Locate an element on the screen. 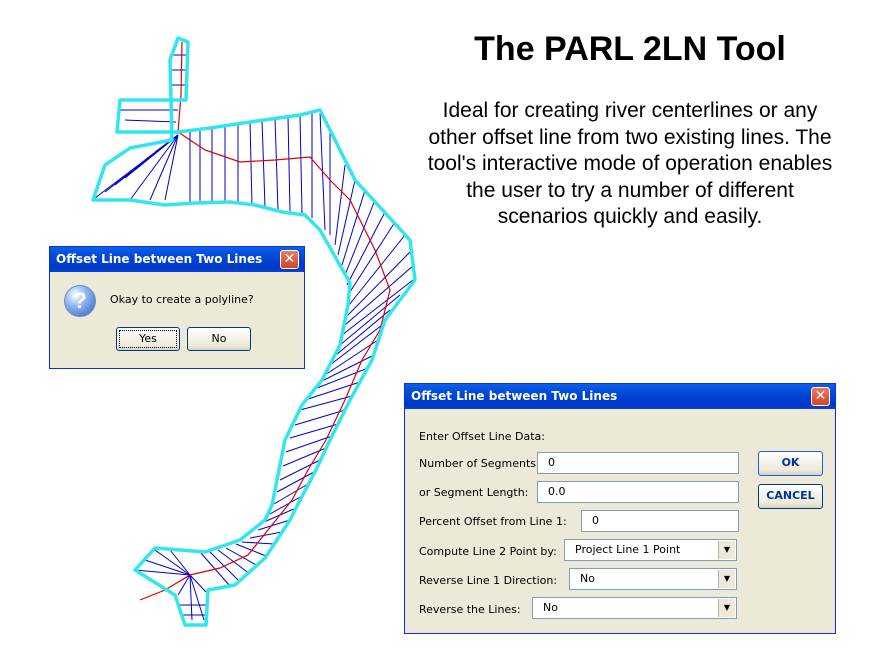 Image resolution: width=869 pixels, height=660 pixels. cancel-button: CANCEL is located at coordinates (790, 496).